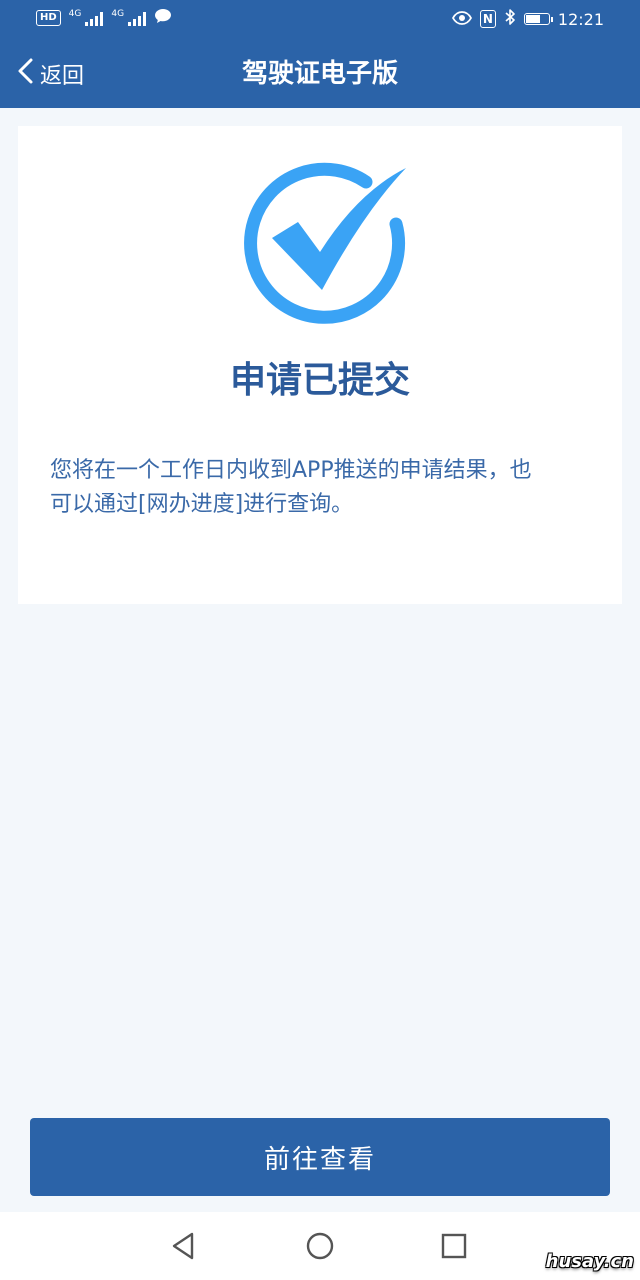  What do you see at coordinates (487, 19) in the screenshot?
I see `nfc-icon: N` at bounding box center [487, 19].